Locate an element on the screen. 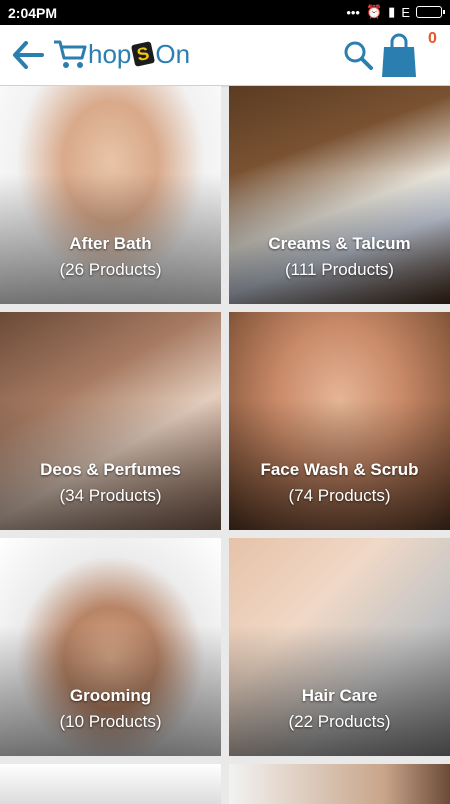 The image size is (450, 804). alarm-icon: ⏰ is located at coordinates (374, 11).